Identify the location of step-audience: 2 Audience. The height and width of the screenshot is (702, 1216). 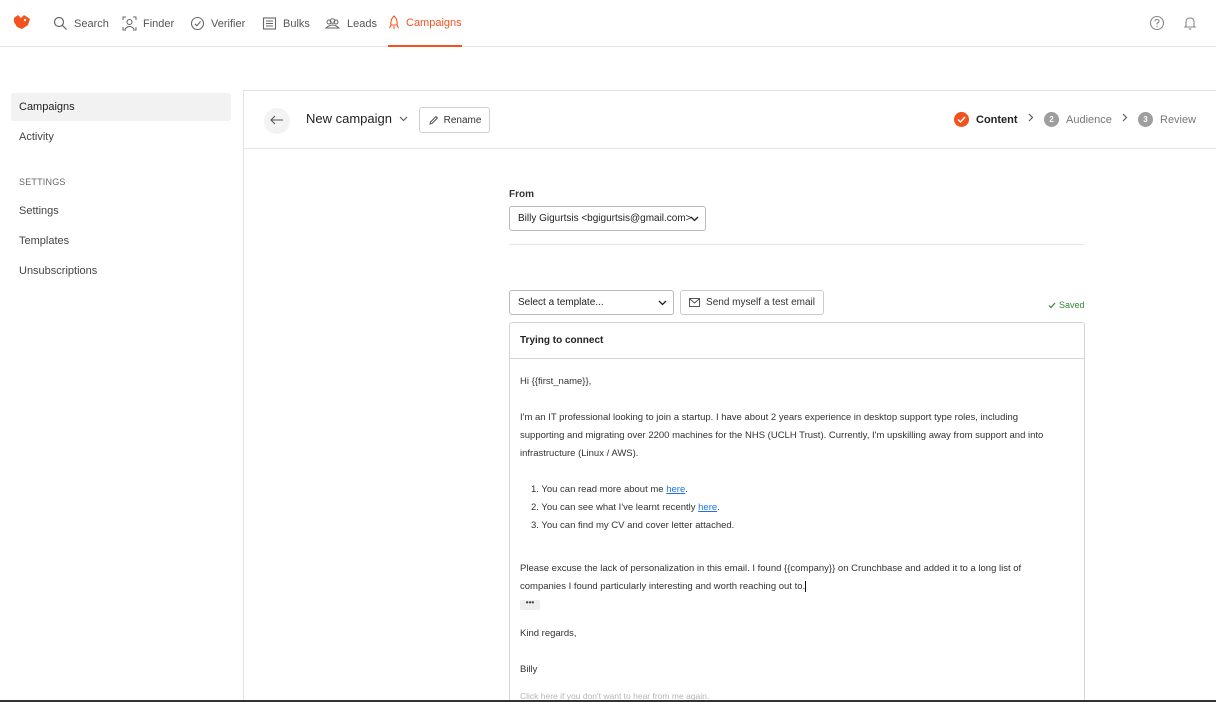
(1078, 119).